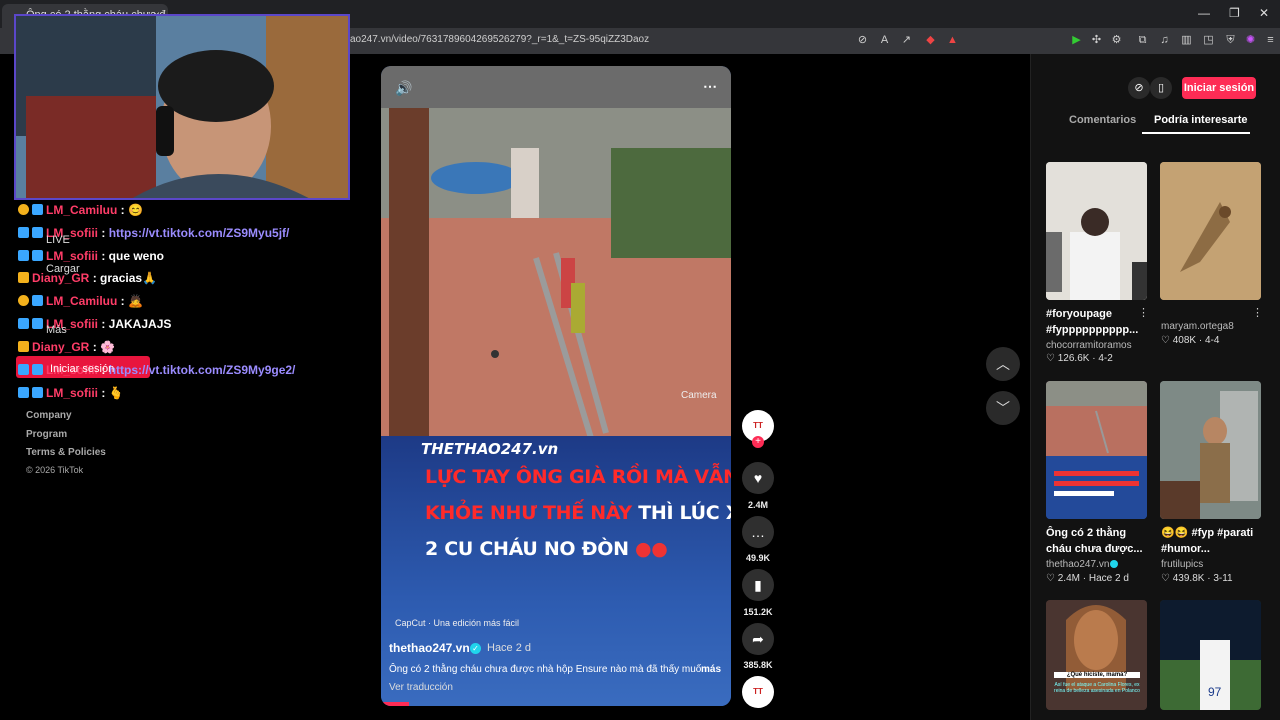  I want to click on brave-shield-icon: ◆, so click(930, 40).